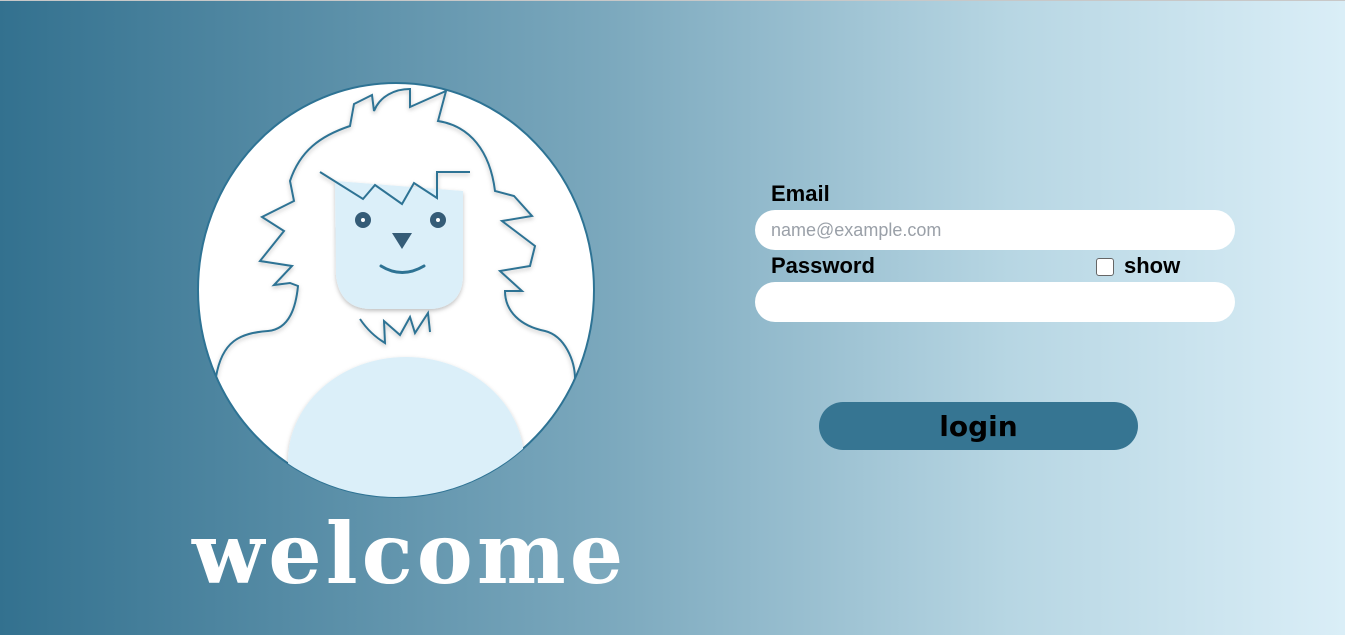 The image size is (1345, 635). Describe the element at coordinates (410, 553) in the screenshot. I see `welcome-title: welcome` at that location.